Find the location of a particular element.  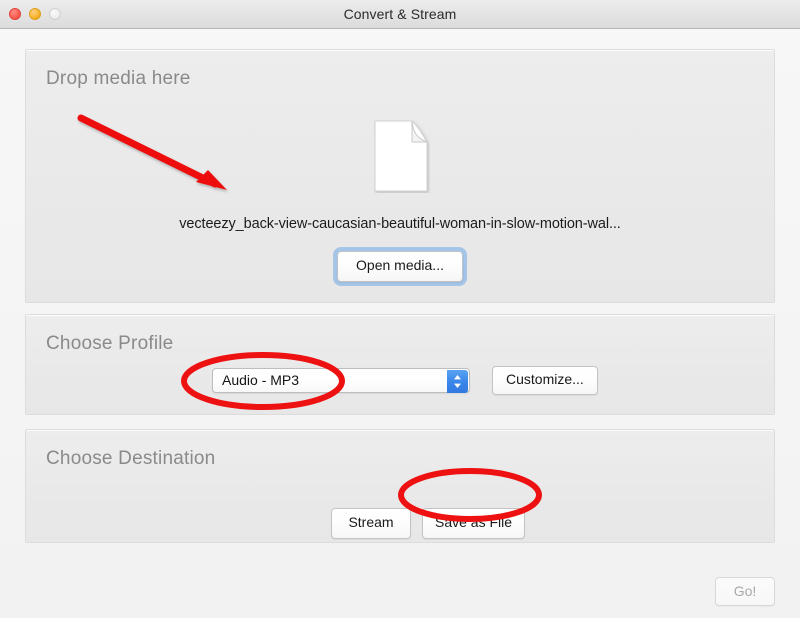

zoom-button is located at coordinates (55, 14).